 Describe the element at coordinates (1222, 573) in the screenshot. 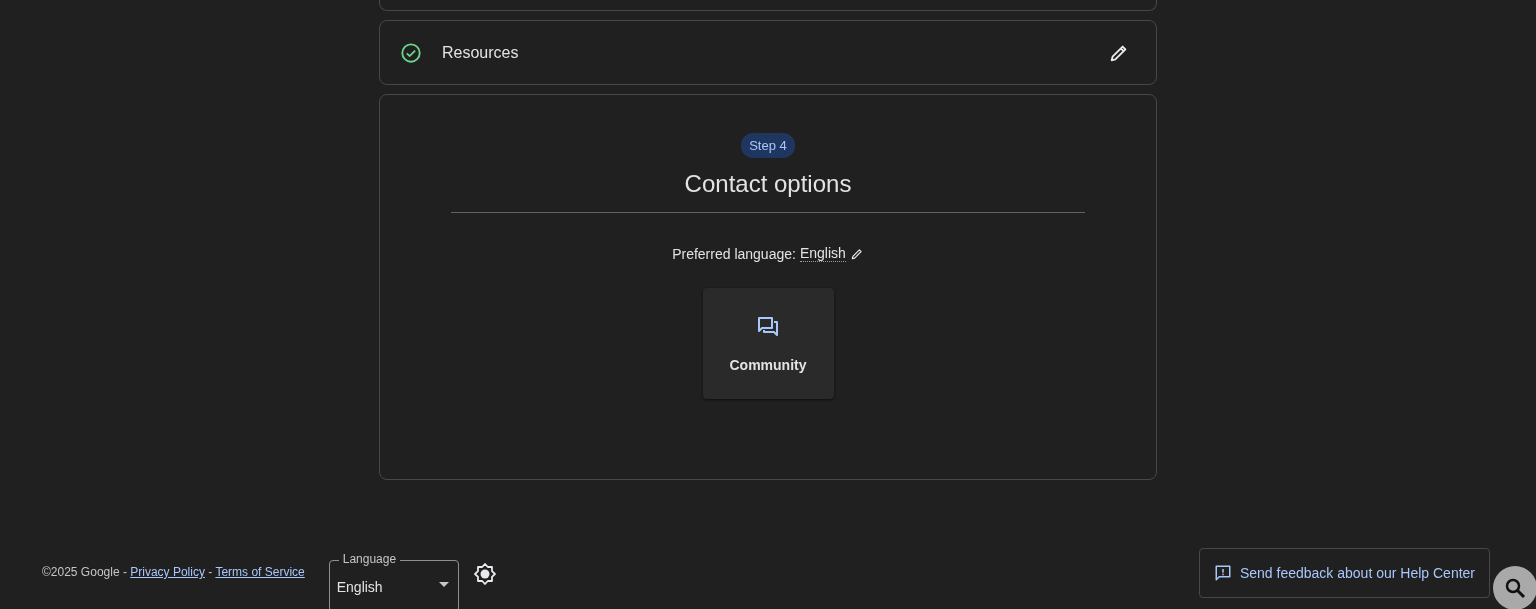

I see `feedback-icon` at that location.